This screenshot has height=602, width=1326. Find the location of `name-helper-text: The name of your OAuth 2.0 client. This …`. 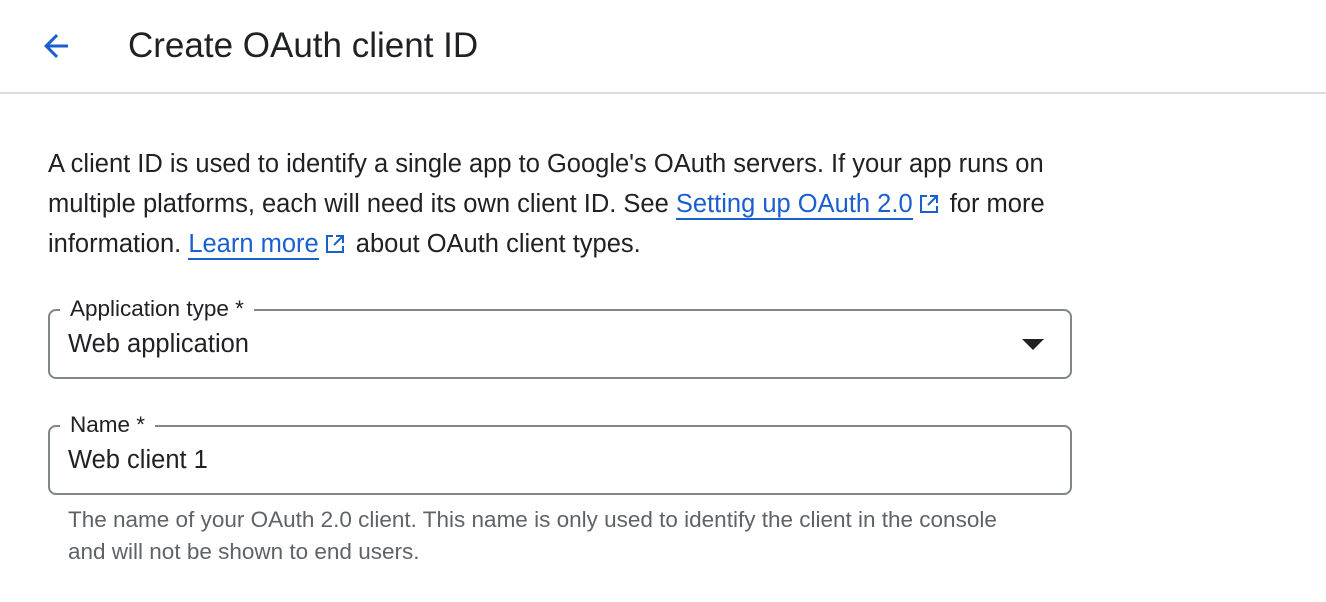

name-helper-text: The name of your OAuth 2.0 client. This … is located at coordinates (532, 535).